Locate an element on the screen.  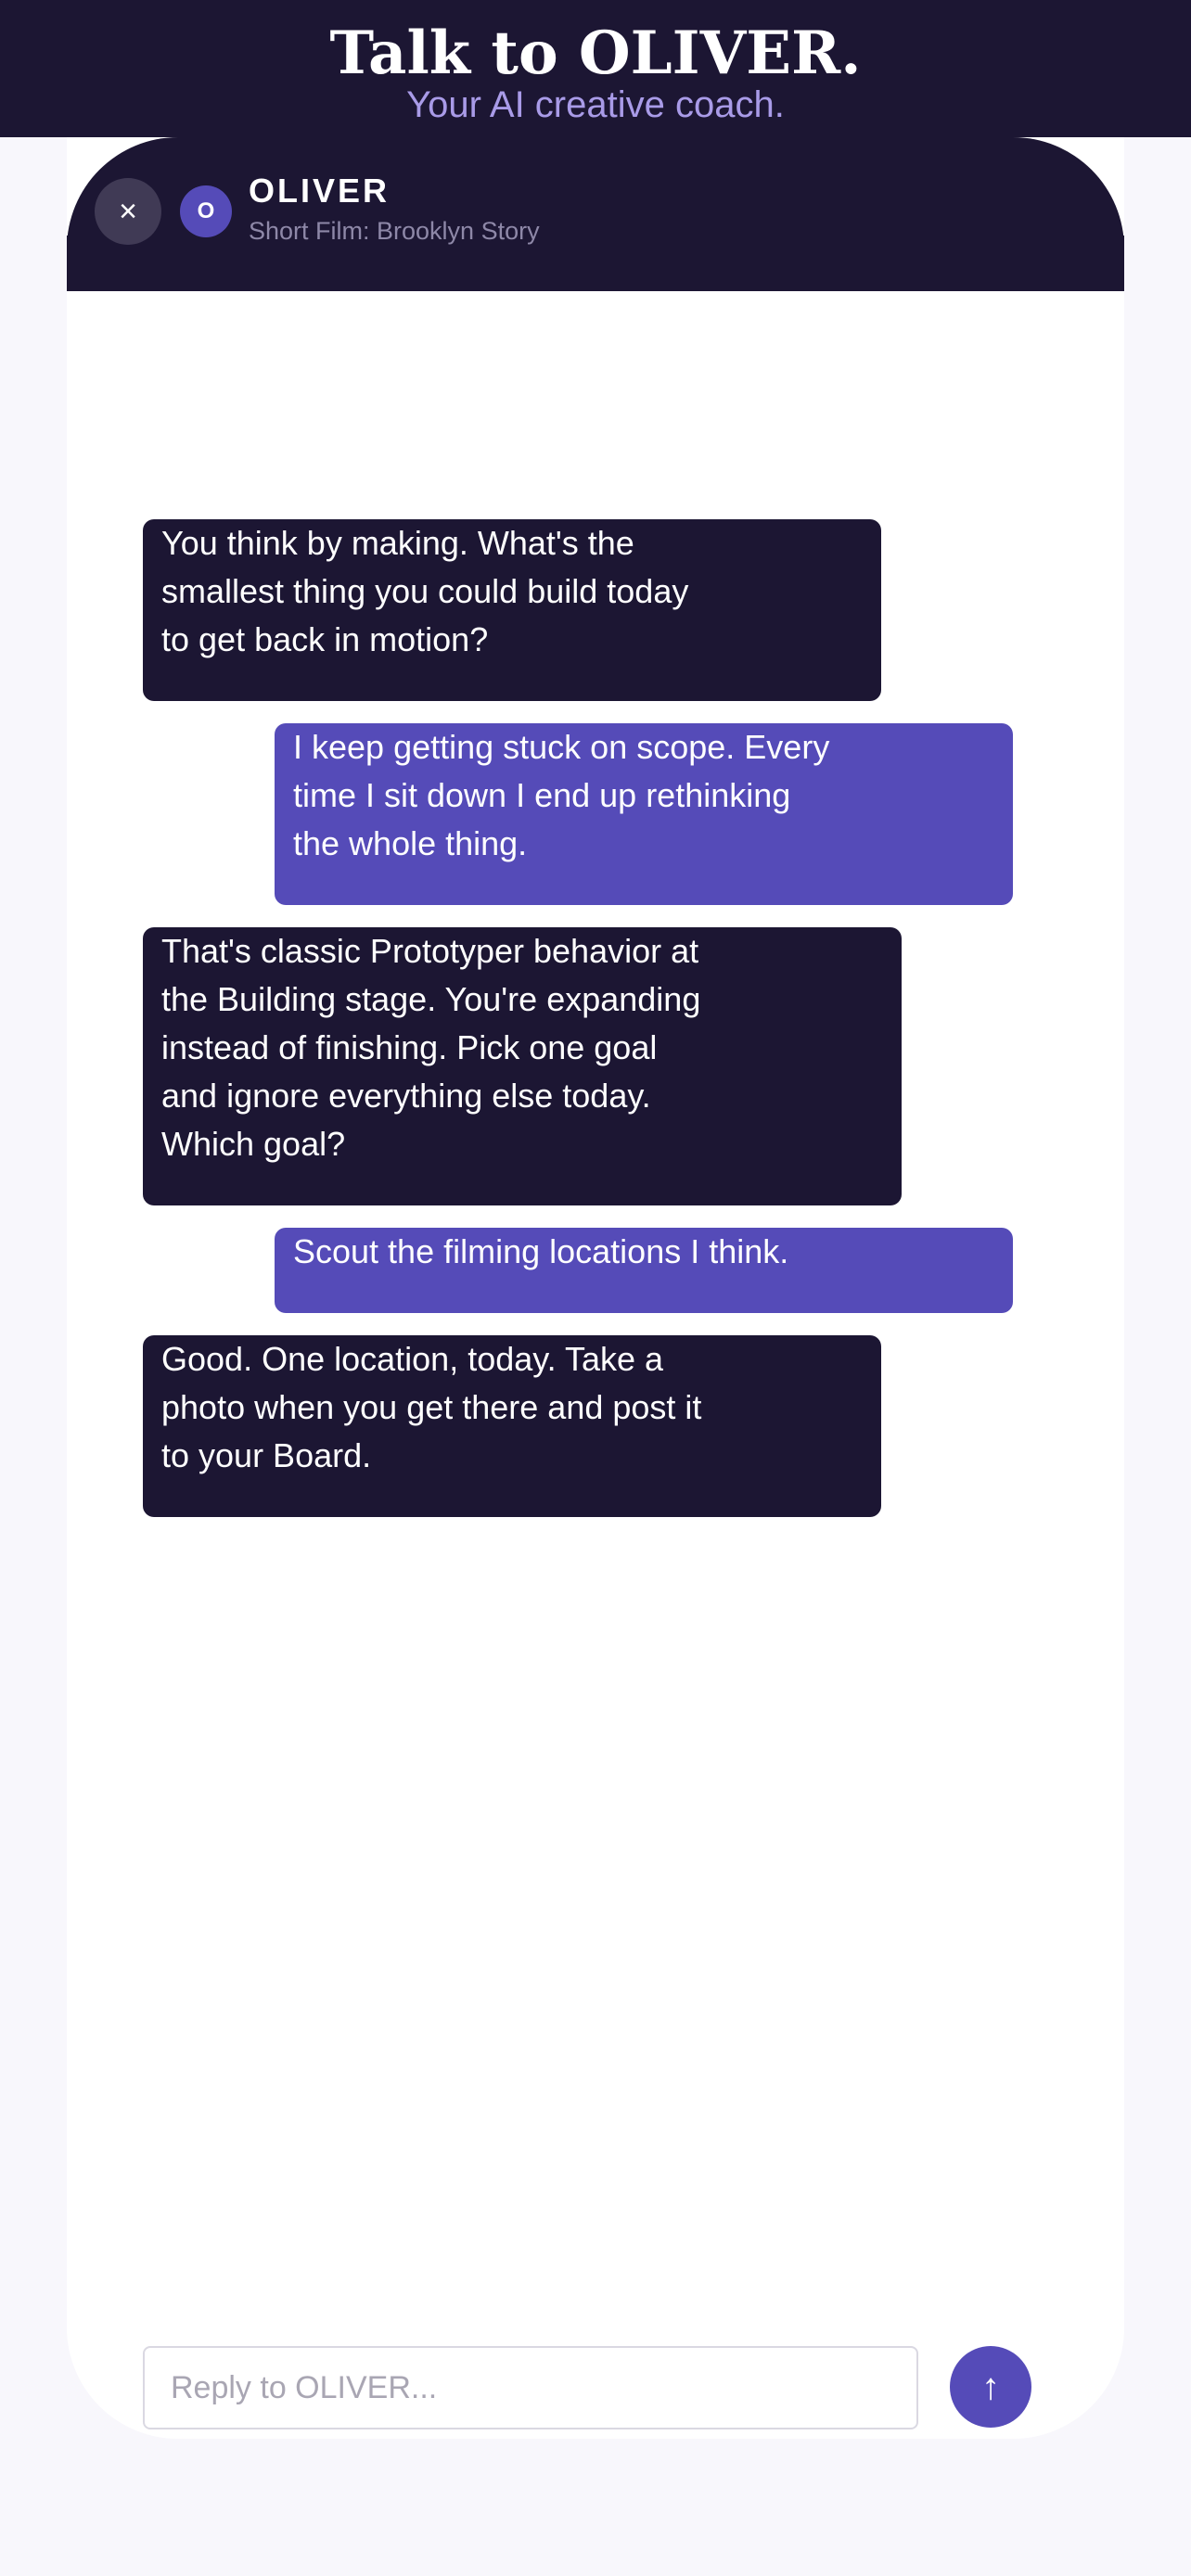
send-button: ↑ is located at coordinates (990, 2387).